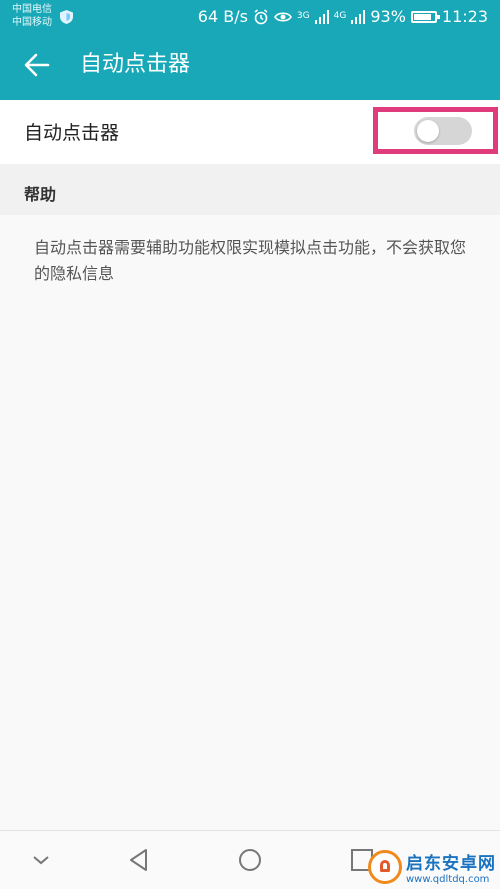 This screenshot has width=500, height=889. What do you see at coordinates (261, 16) in the screenshot?
I see `alarm-icon` at bounding box center [261, 16].